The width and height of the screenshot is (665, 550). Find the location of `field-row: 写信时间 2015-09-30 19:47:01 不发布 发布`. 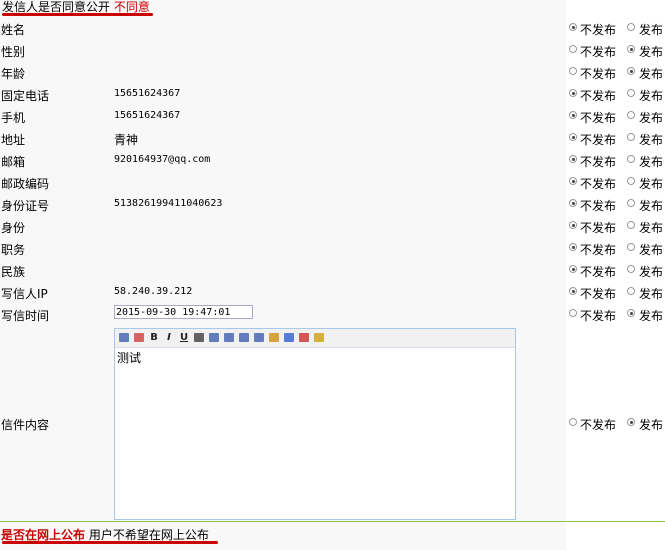

field-row: 写信时间 2015-09-30 19:47:01 不发布 发布 is located at coordinates (332, 315).